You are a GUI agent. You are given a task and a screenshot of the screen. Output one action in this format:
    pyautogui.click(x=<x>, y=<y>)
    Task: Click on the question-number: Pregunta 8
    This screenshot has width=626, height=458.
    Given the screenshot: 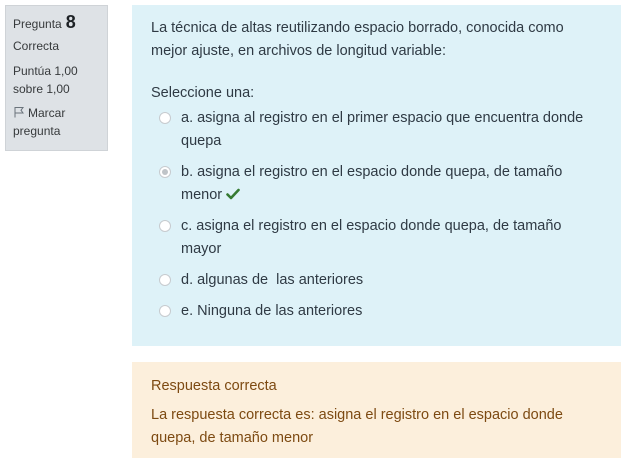 What is the action you would take?
    pyautogui.click(x=56, y=23)
    